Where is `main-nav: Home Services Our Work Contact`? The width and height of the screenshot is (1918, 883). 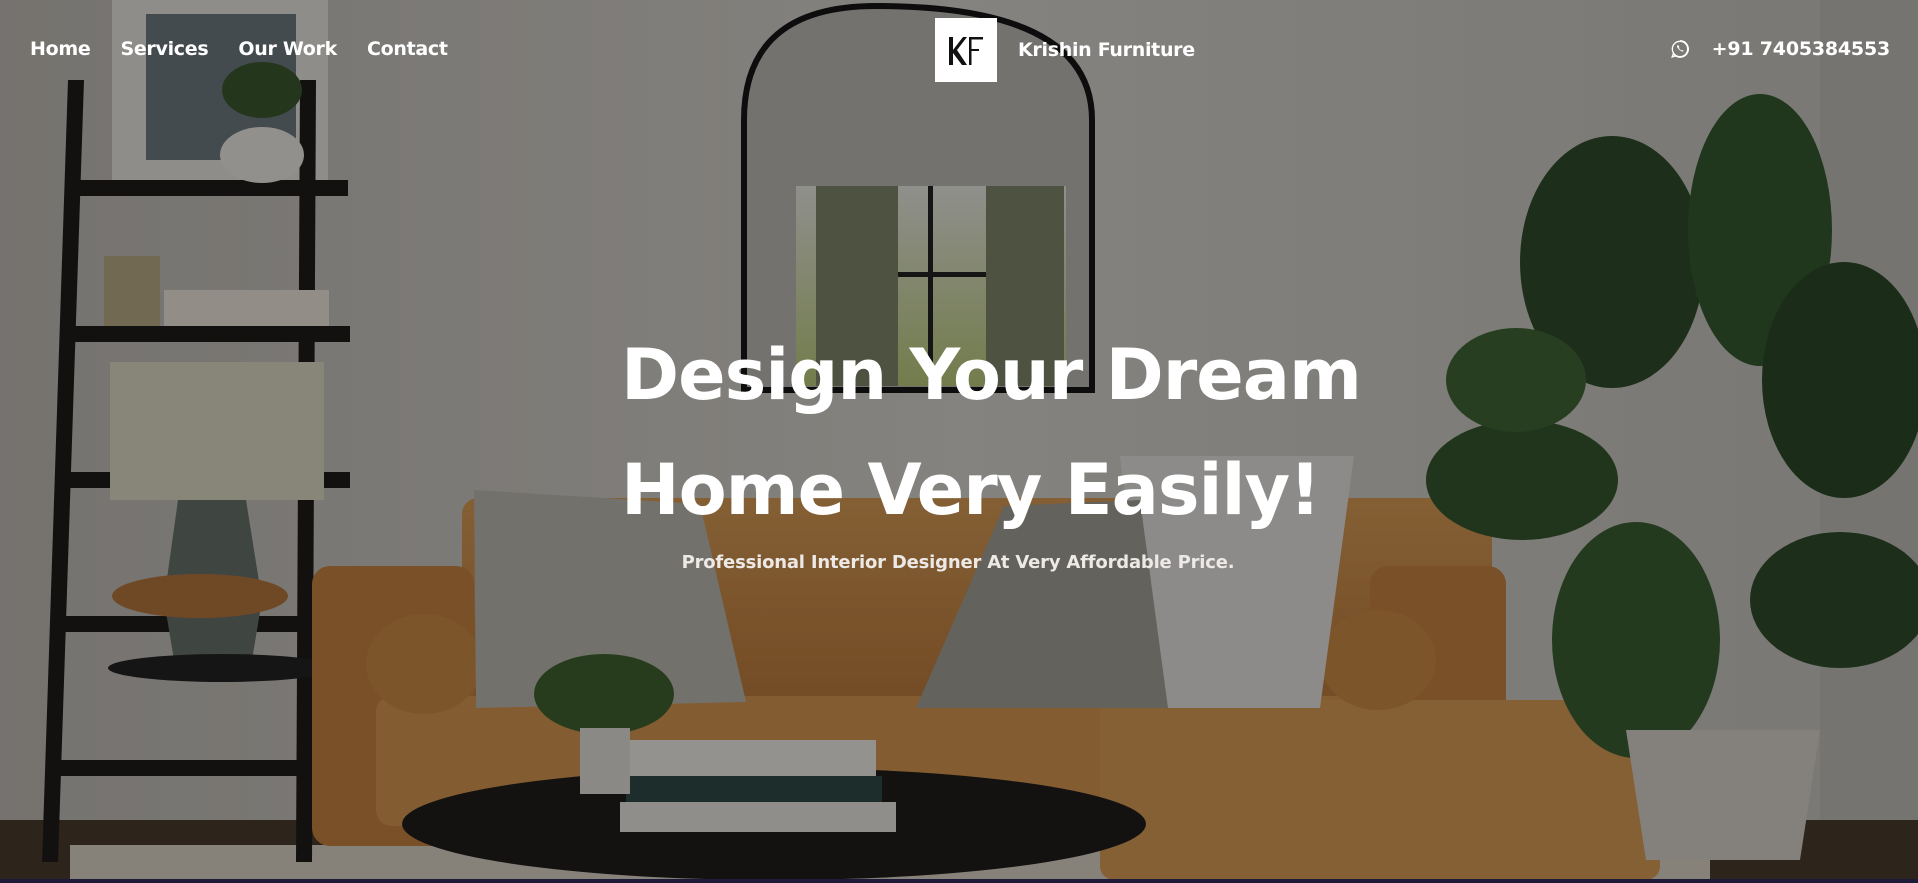
main-nav: Home Services Our Work Contact is located at coordinates (239, 49).